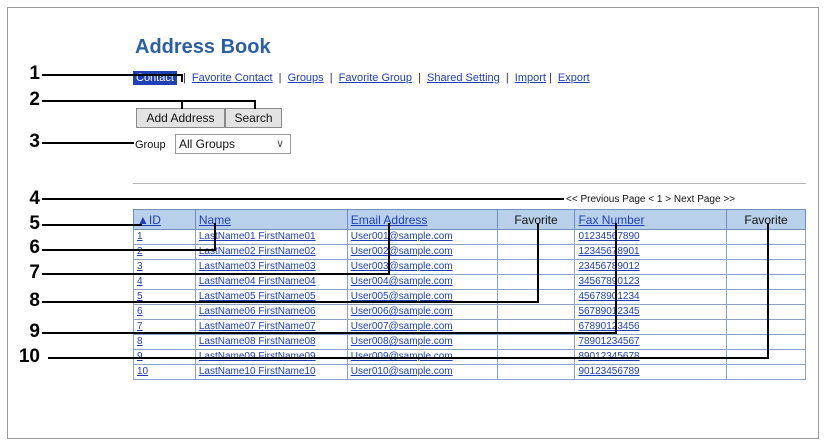 This screenshot has width=831, height=444. I want to click on callout-number-9: 9, so click(34, 331).